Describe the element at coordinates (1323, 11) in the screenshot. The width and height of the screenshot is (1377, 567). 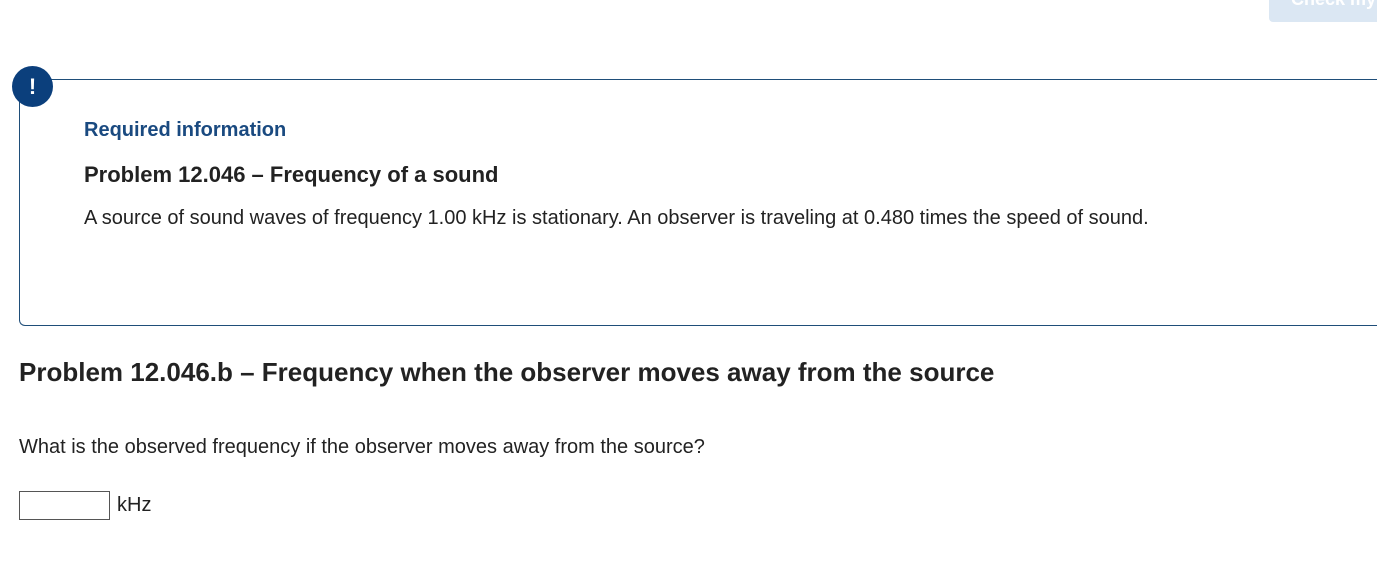
I see `check-my-work-button: Check my work` at that location.